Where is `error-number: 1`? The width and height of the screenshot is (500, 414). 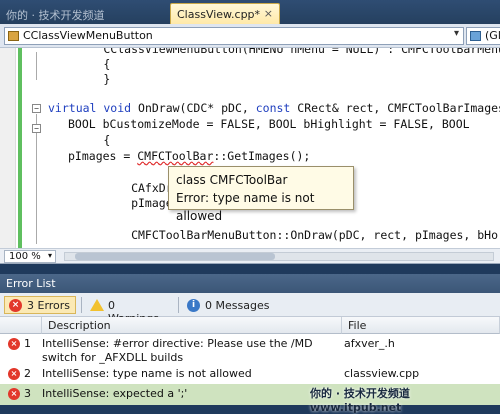
error-number: 1 is located at coordinates (27, 343).